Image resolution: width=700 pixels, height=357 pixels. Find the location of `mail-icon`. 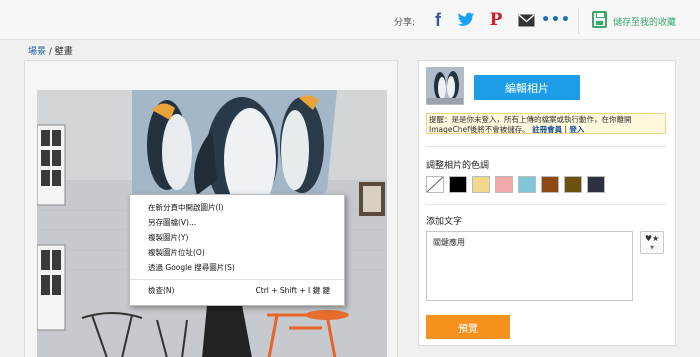

mail-icon is located at coordinates (526, 20).